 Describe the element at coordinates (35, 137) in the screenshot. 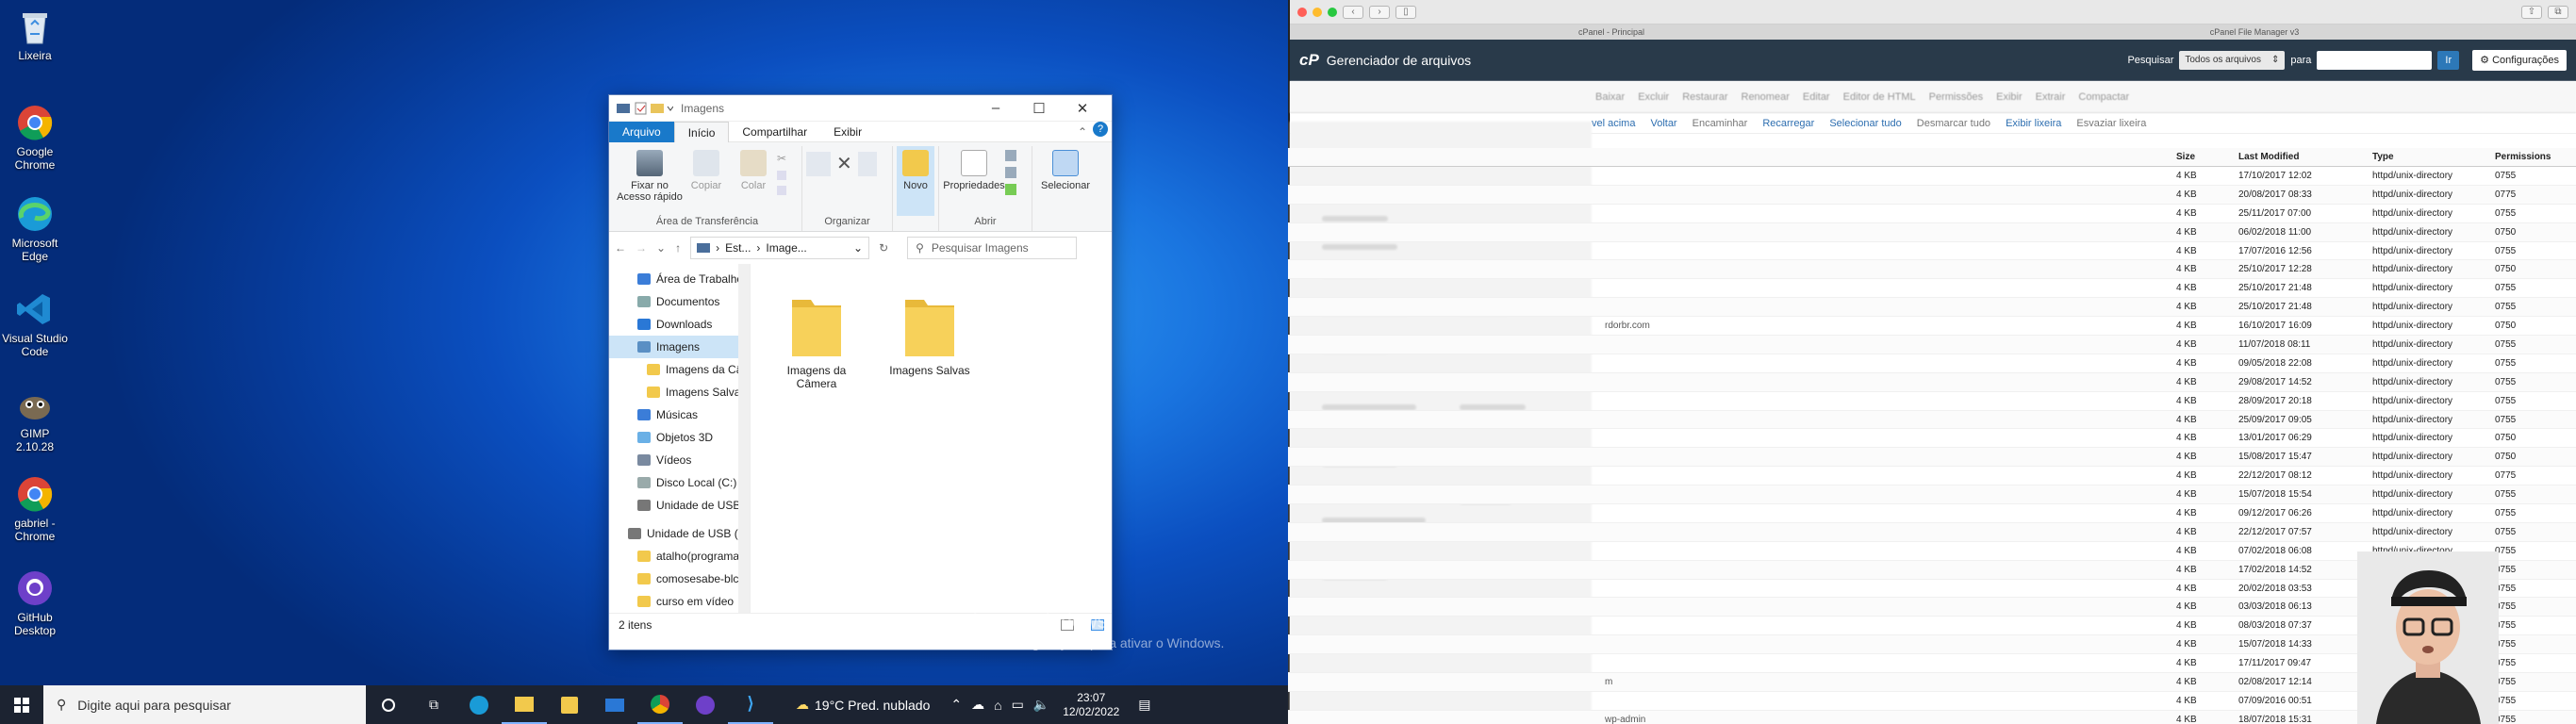

I see `desktop-icon-chrome: Google Chrome` at that location.